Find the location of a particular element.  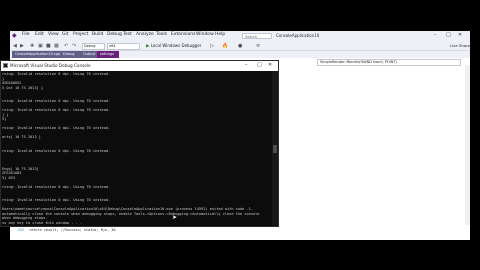

menu-project: Project is located at coordinates (80, 34).